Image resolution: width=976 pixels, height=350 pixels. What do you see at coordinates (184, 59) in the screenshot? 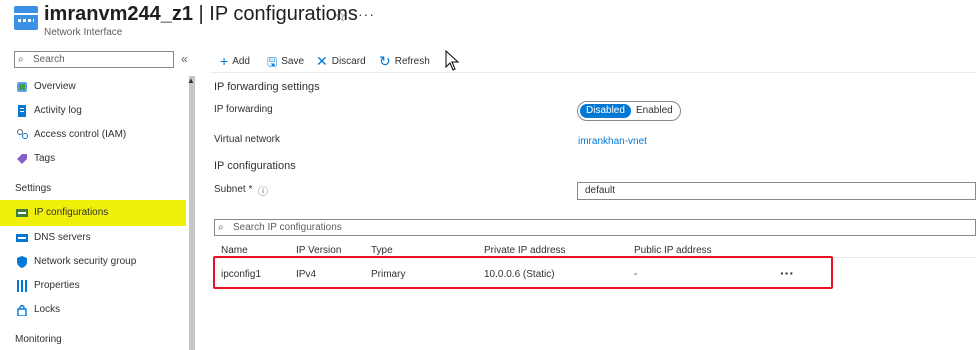
I see `double-chevron-left-icon: «` at bounding box center [184, 59].